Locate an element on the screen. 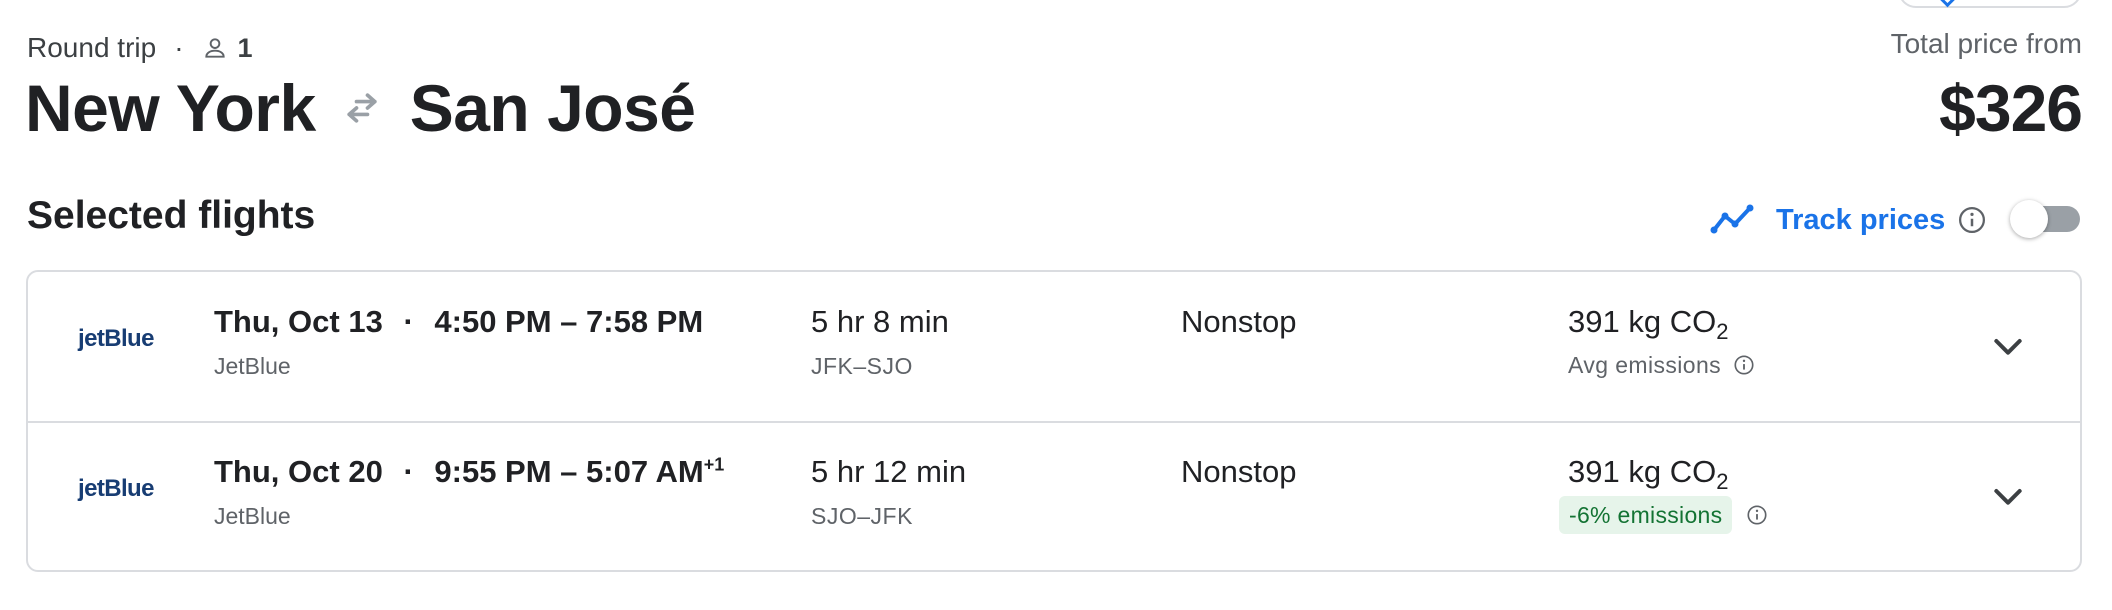 The image size is (2112, 610). emissions-note-text: Avg emissions is located at coordinates (1645, 364).